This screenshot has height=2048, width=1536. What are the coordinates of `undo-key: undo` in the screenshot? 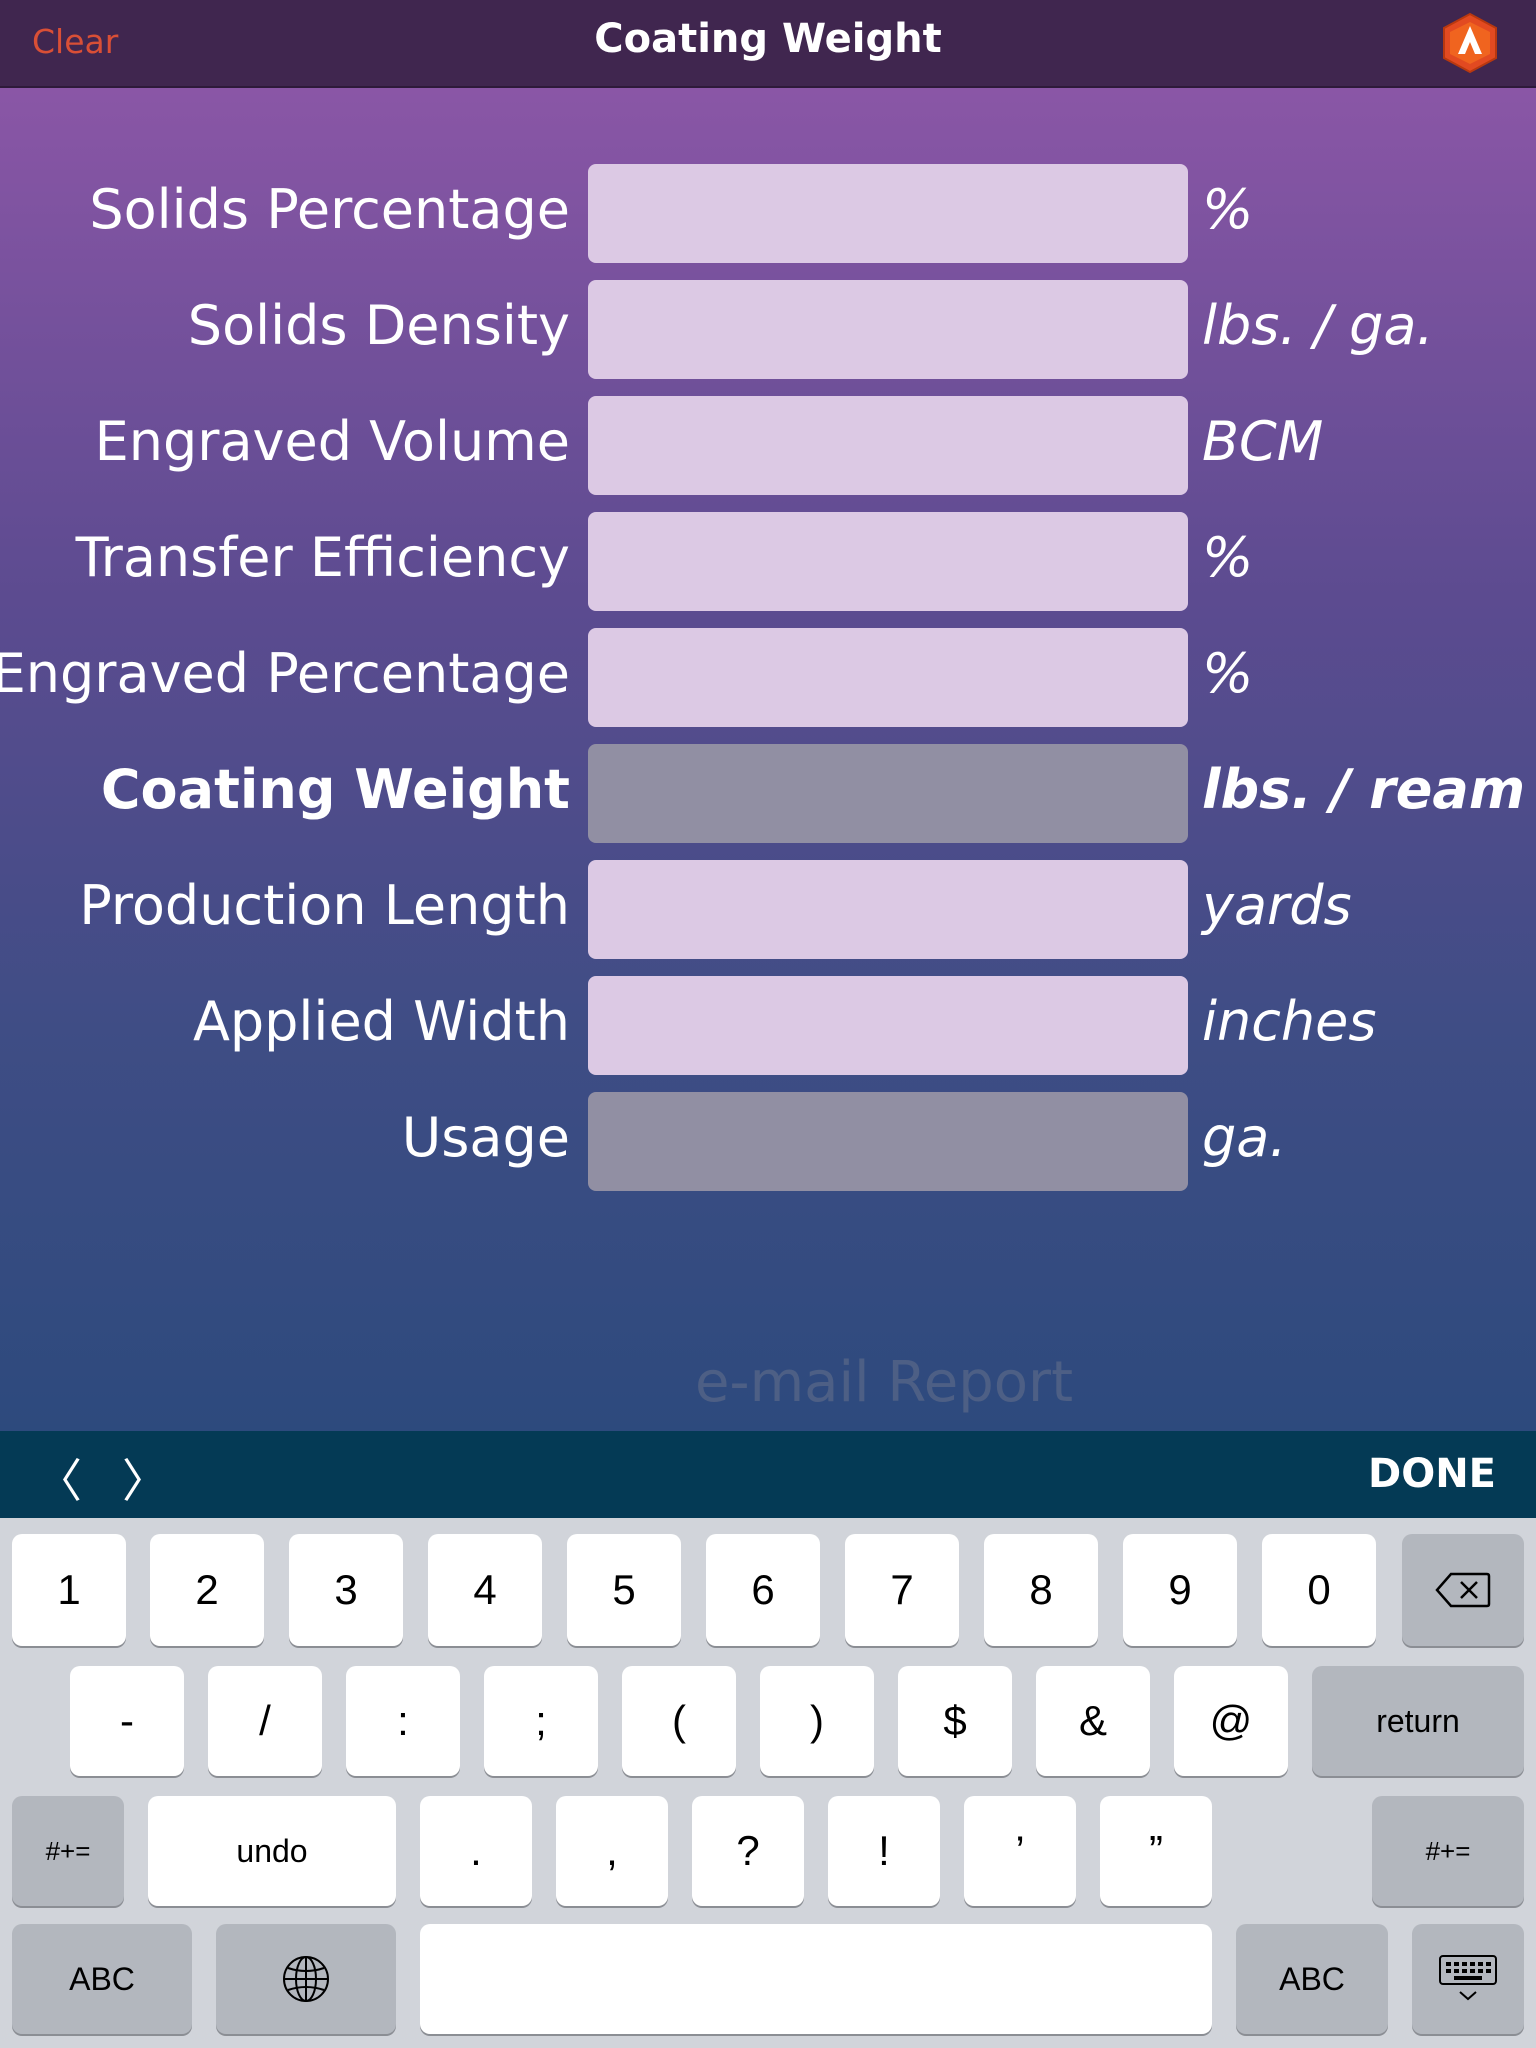 It's located at (272, 1851).